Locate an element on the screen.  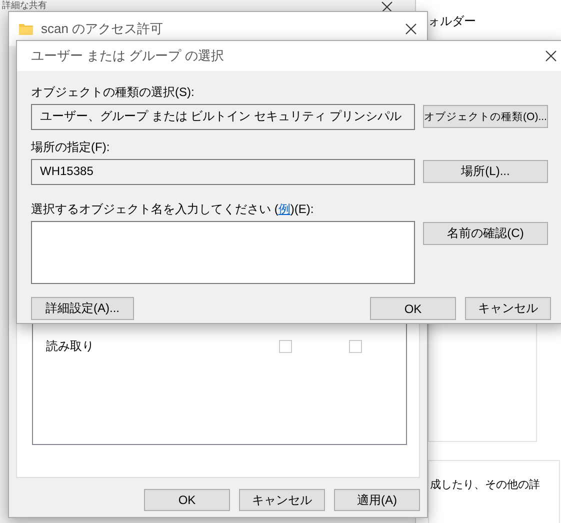
permission-name: 読み取り is located at coordinates (70, 346).